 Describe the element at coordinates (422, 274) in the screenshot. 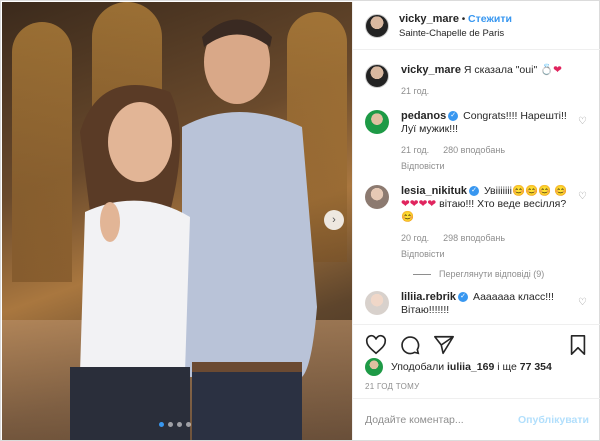

I see `divider-line` at that location.